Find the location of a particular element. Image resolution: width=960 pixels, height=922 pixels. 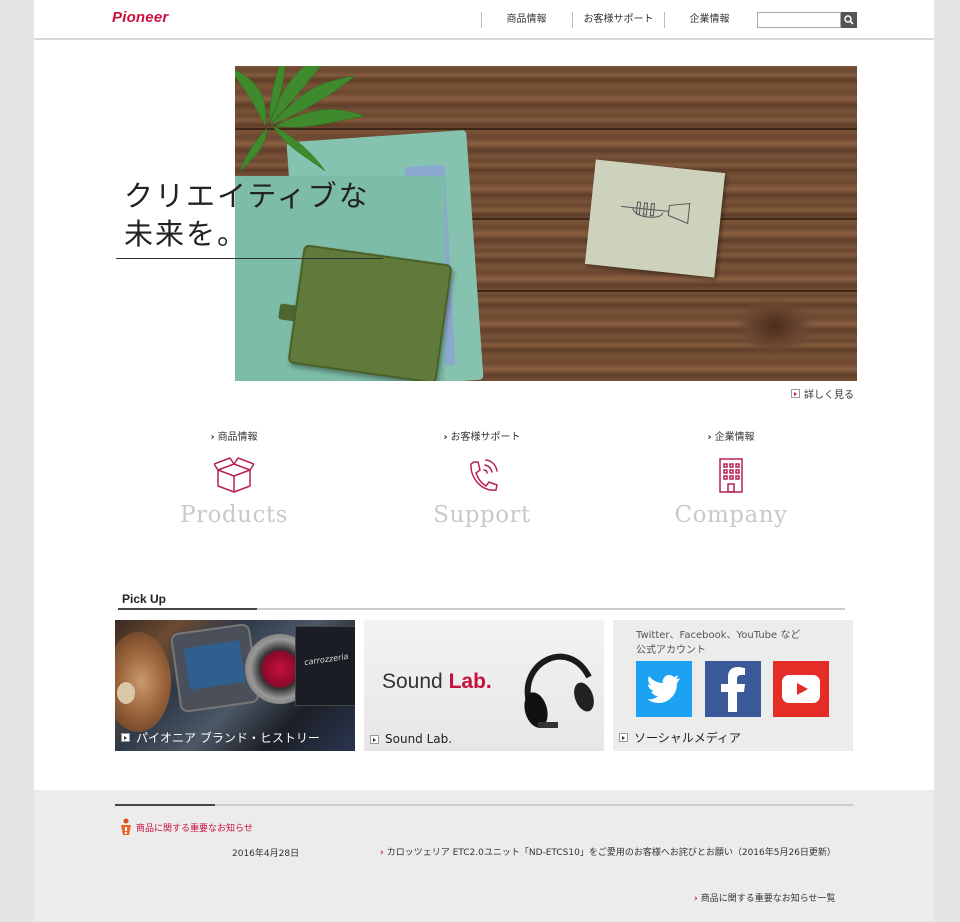

car-headunit-image: carrozzeria is located at coordinates (325, 666).